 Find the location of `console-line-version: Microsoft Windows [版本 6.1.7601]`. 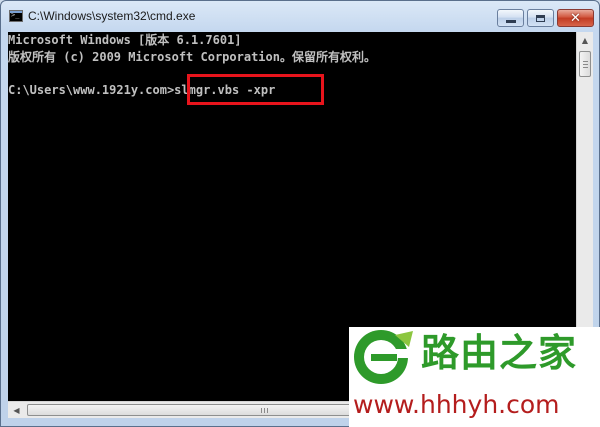

console-line-version: Microsoft Windows [版本 6.1.7601] is located at coordinates (125, 40).